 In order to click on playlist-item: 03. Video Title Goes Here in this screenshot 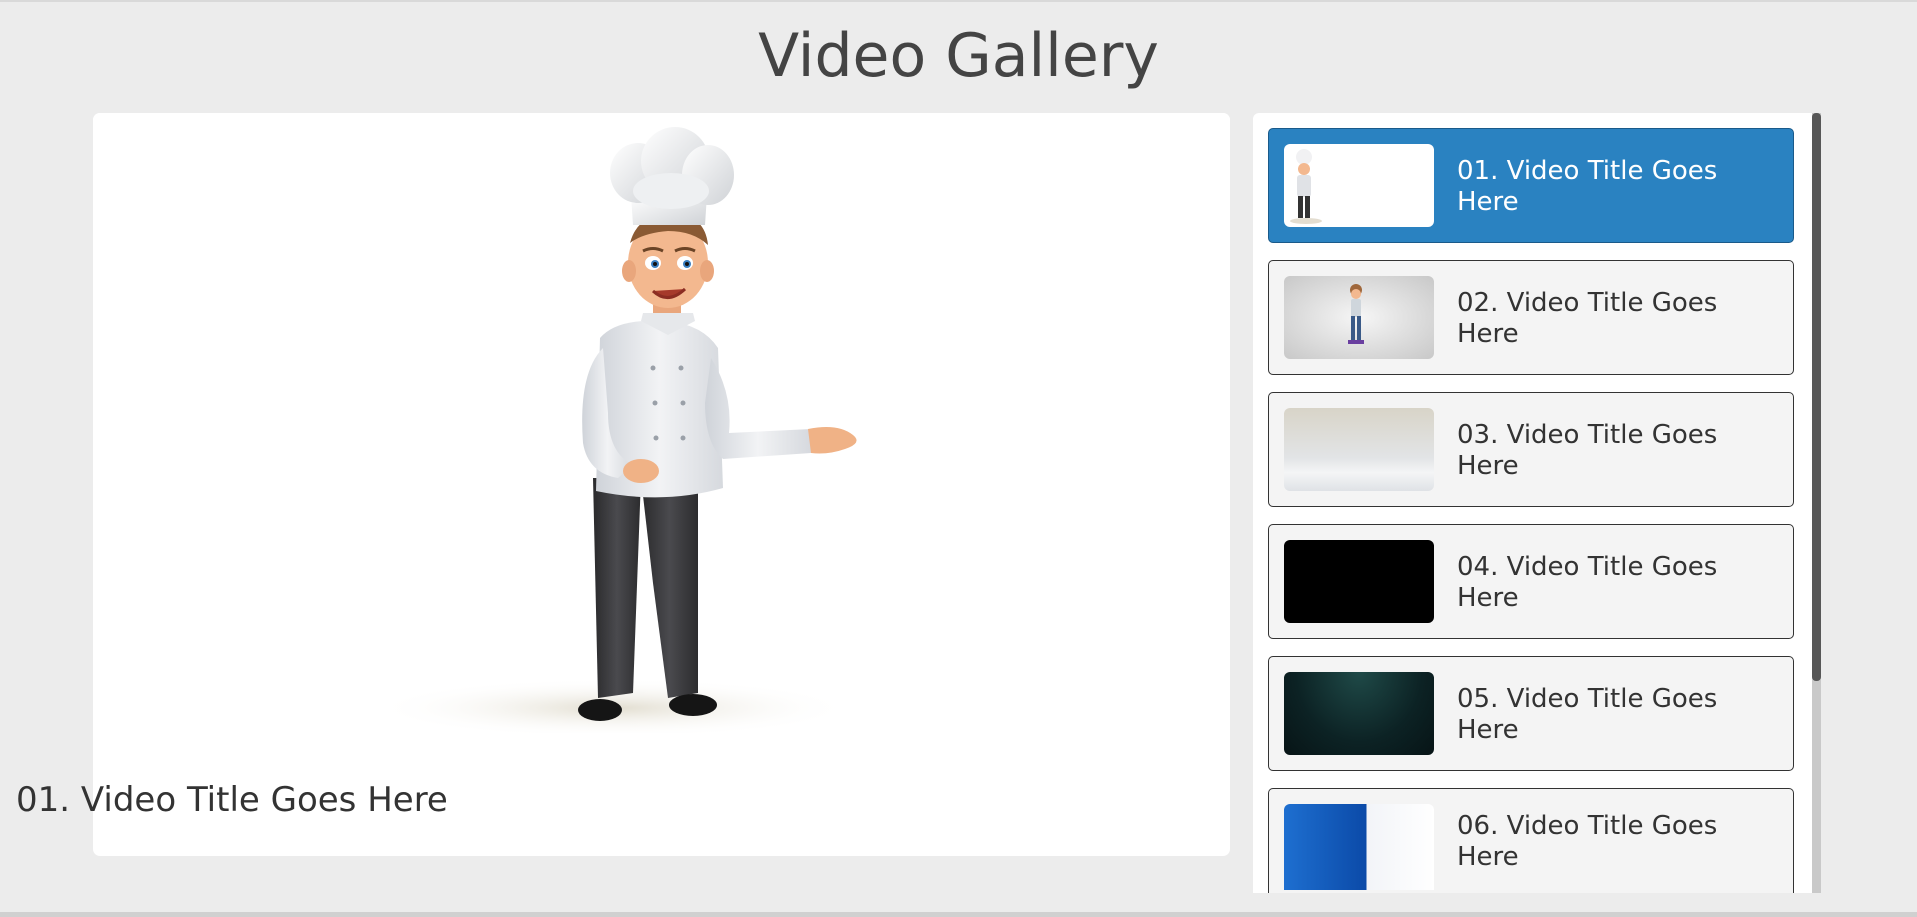, I will do `click(1531, 449)`.